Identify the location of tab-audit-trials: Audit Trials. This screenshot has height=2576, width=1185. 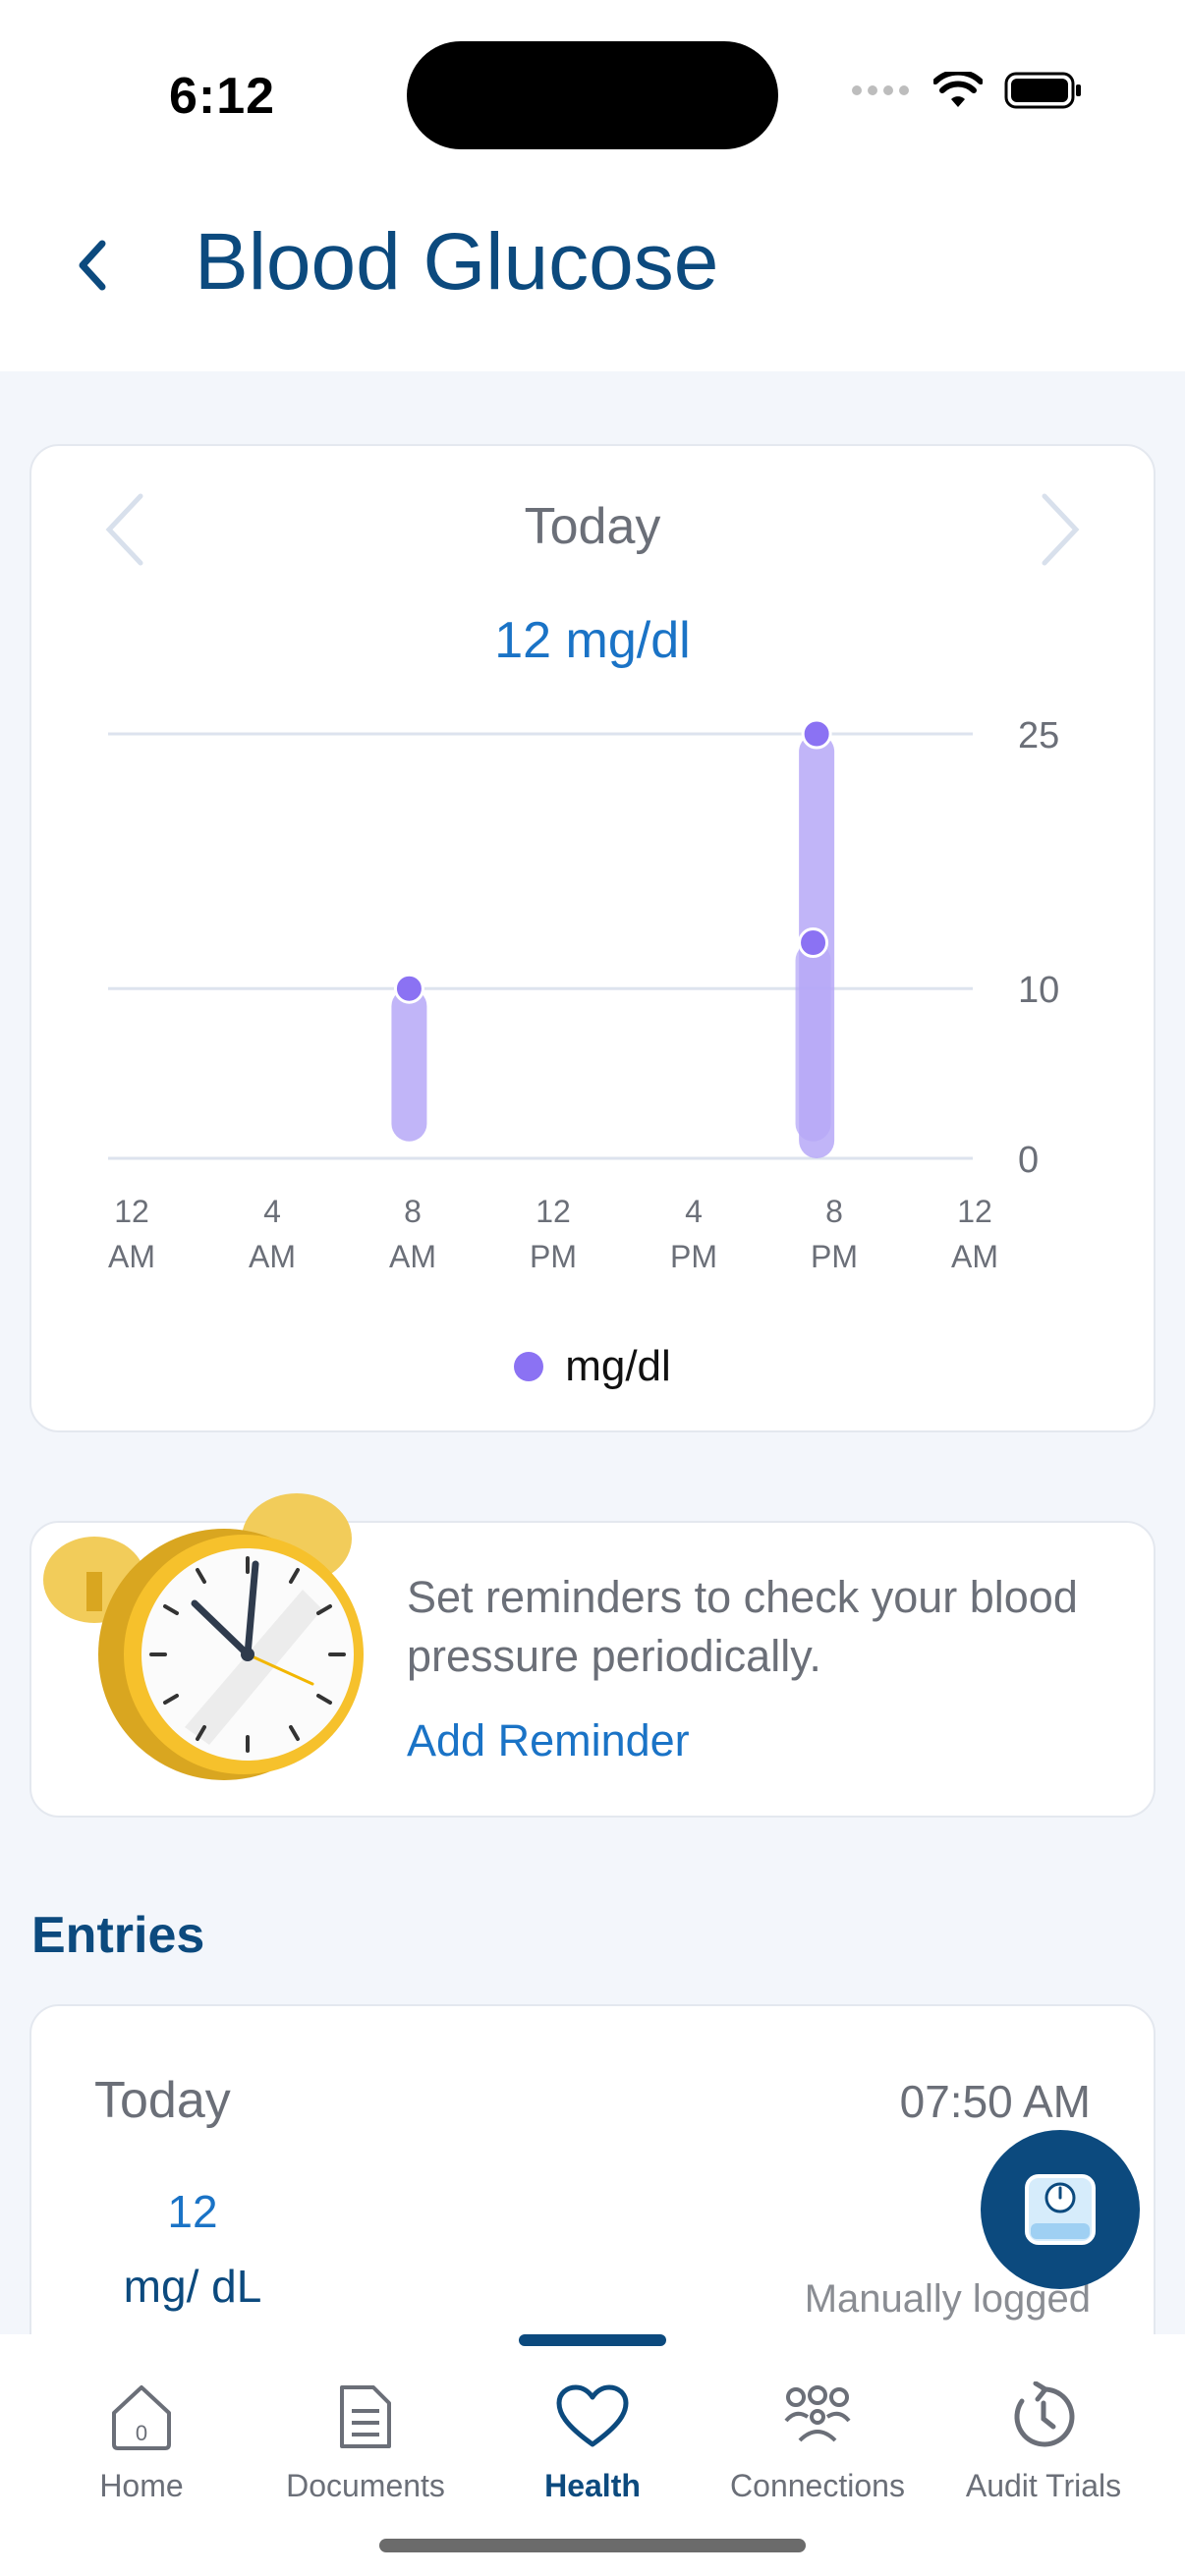
(1044, 2451).